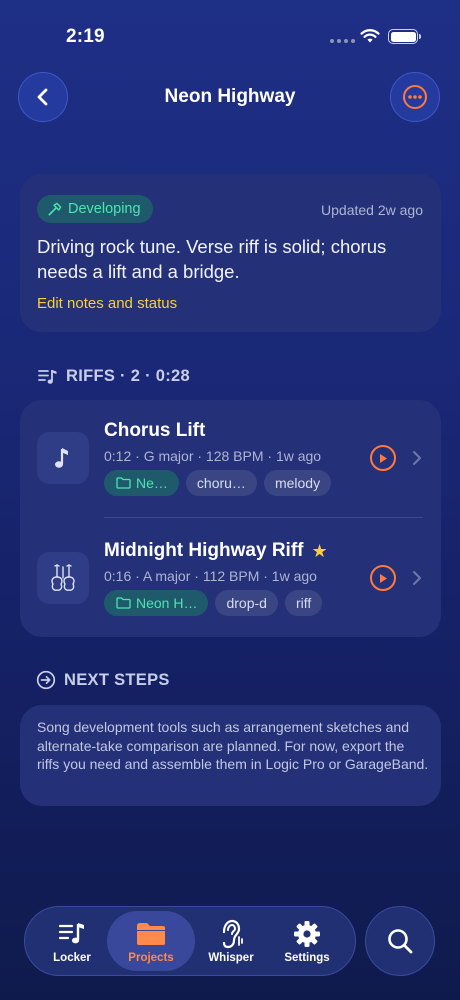 The height and width of the screenshot is (1000, 460). What do you see at coordinates (104, 209) in the screenshot?
I see `status-badge-label: Developing` at bounding box center [104, 209].